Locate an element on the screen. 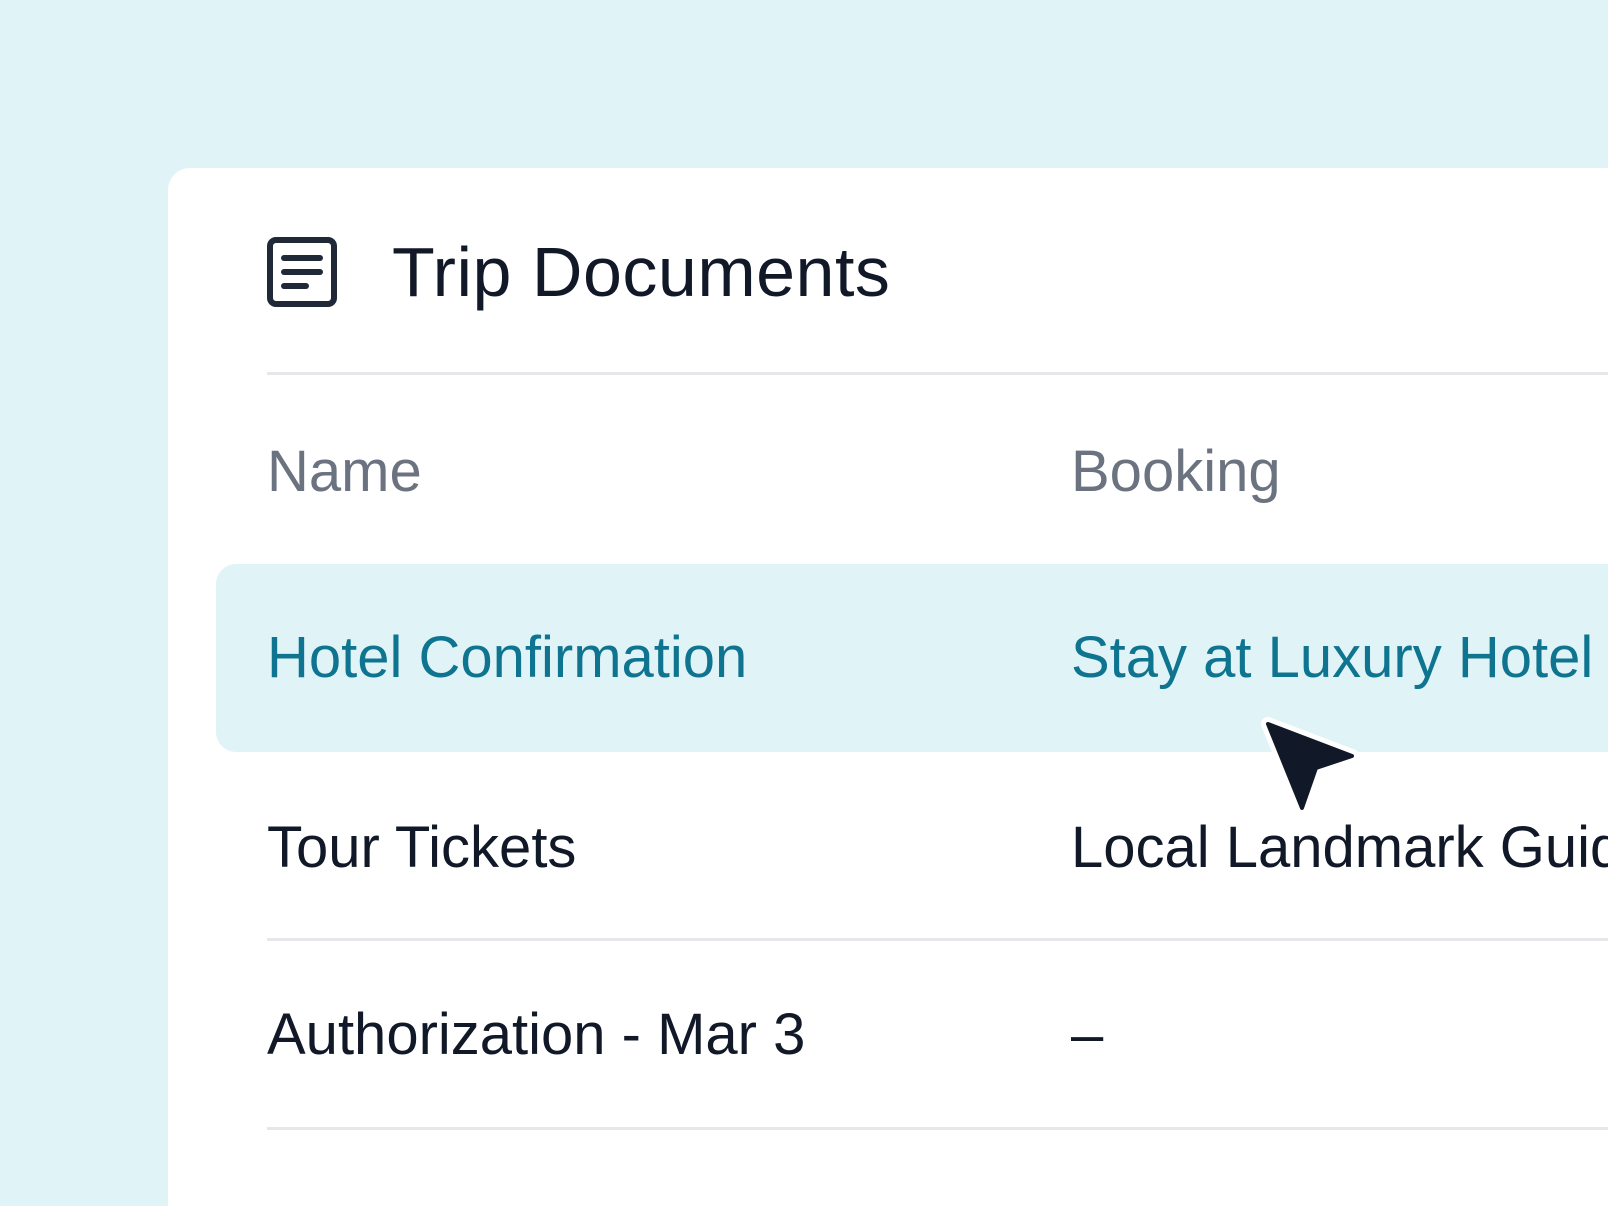 This screenshot has width=1608, height=1206. row-booking-cell: Local Landmark Guided Tour is located at coordinates (1339, 848).